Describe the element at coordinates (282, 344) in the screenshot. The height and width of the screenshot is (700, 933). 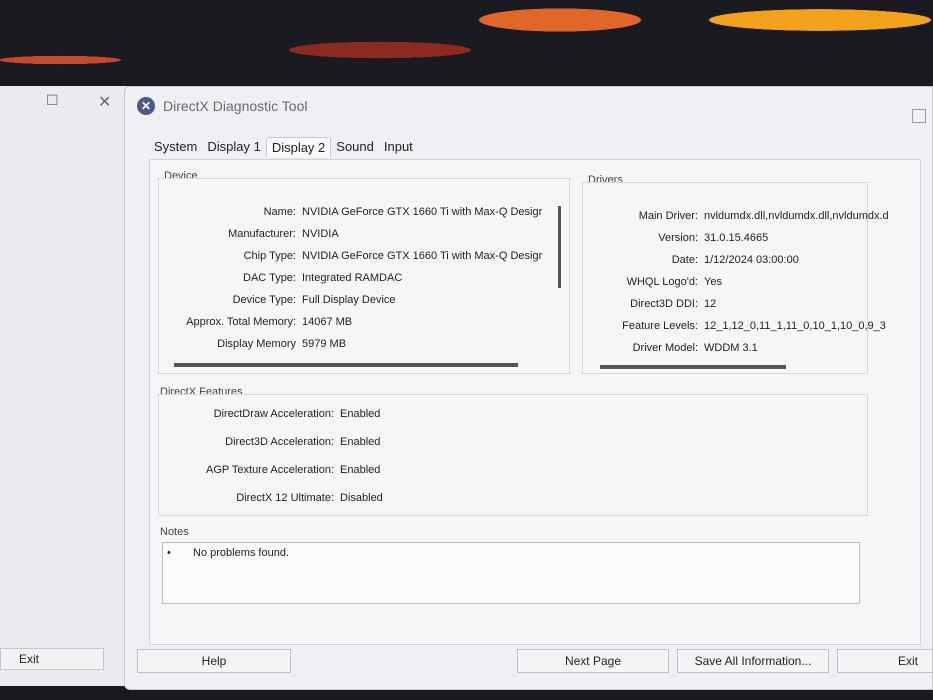
I see `device-row-display-memory: Display Memory 5979 MB` at that location.